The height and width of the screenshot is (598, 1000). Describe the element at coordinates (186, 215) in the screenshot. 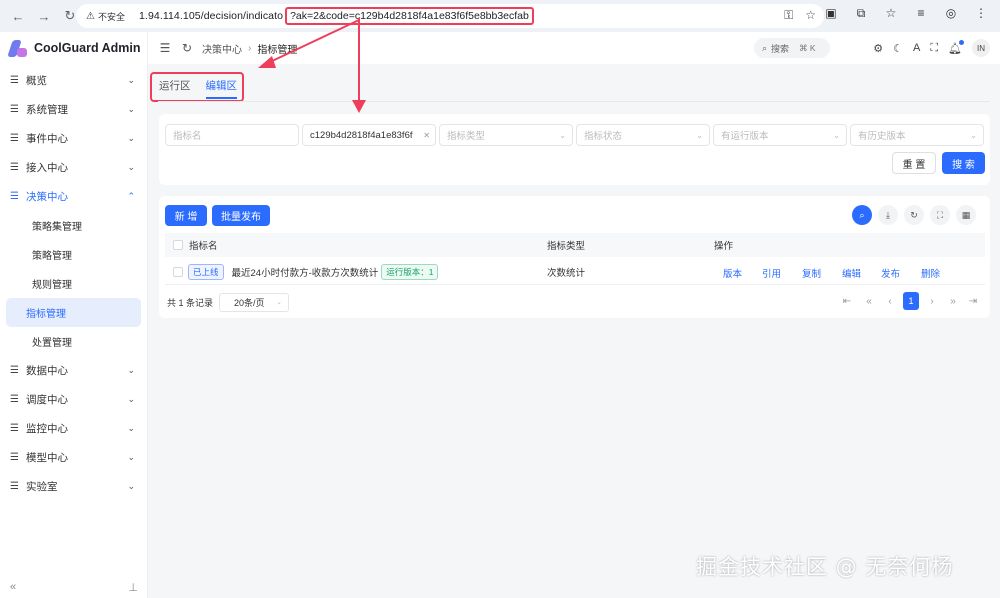

I see `add-button: 新 增` at that location.